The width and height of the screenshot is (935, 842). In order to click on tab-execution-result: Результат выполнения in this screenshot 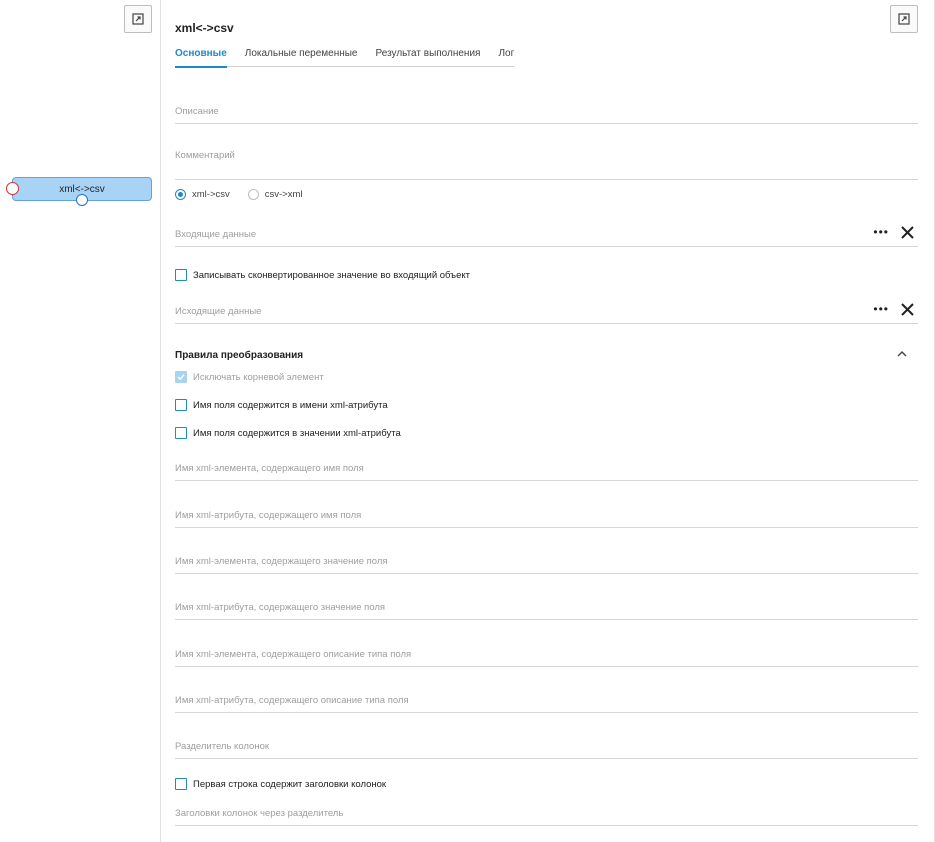, I will do `click(428, 57)`.